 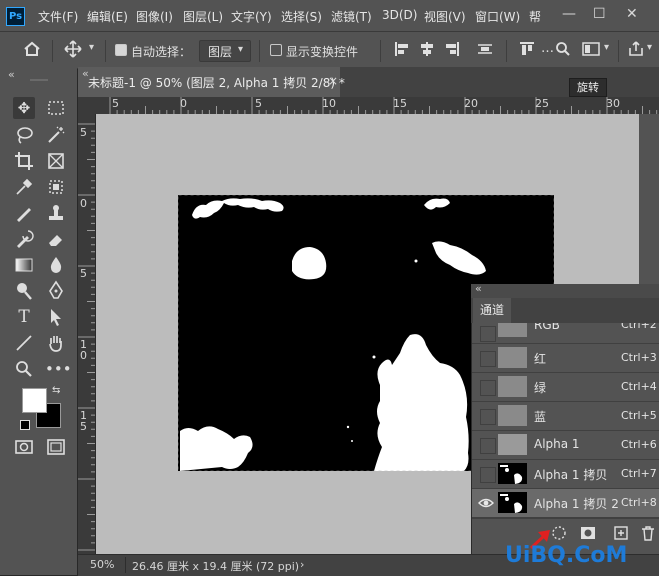 I want to click on collapse-toolbar-icon: «, so click(x=11, y=74).